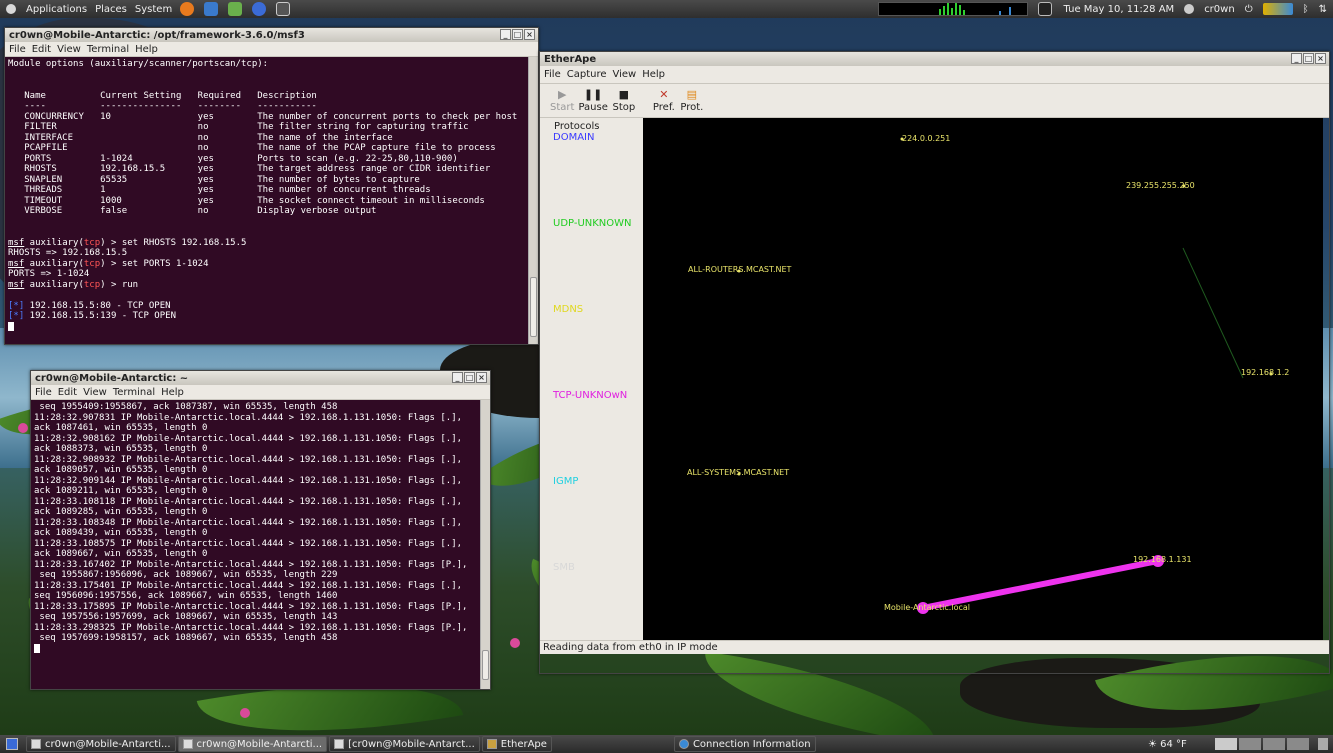 This screenshot has width=1333, height=753. What do you see at coordinates (1167, 744) in the screenshot?
I see `weather-applet: ☀ 64 °F` at bounding box center [1167, 744].